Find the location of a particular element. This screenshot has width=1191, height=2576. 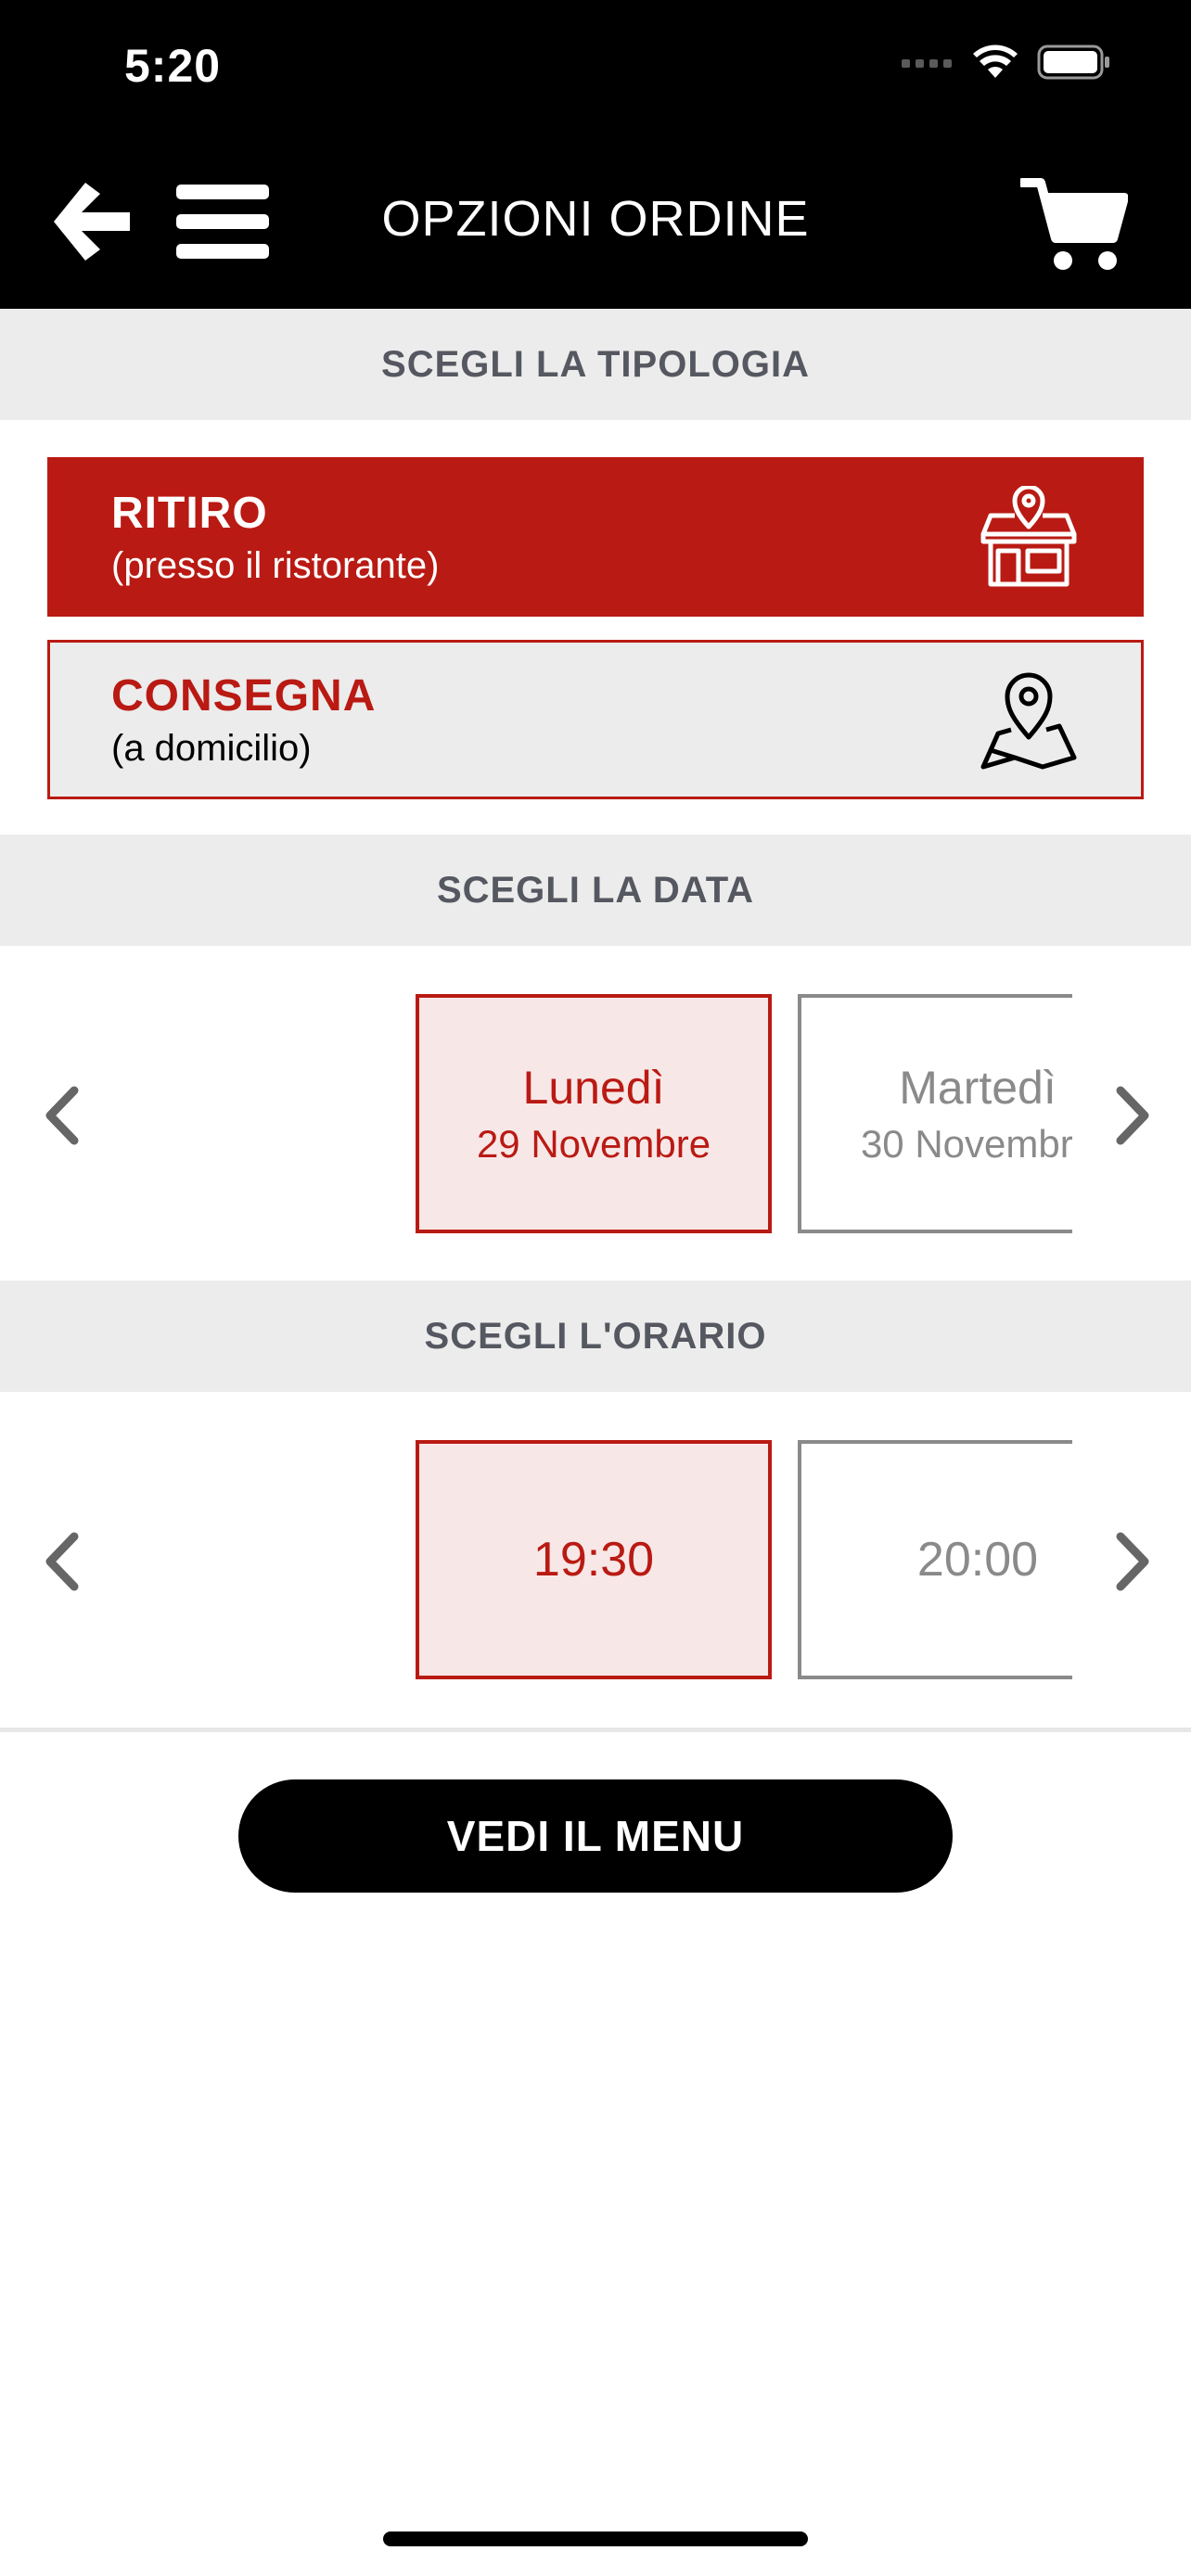

navigation-bar: OPZIONI ORDINE is located at coordinates (595, 222).